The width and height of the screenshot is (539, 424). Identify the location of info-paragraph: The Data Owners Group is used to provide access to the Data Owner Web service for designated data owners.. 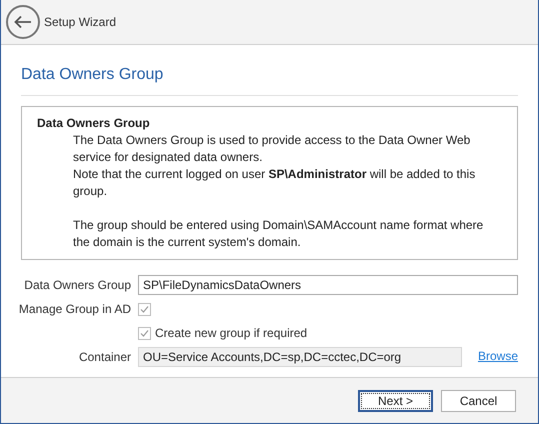
(272, 149).